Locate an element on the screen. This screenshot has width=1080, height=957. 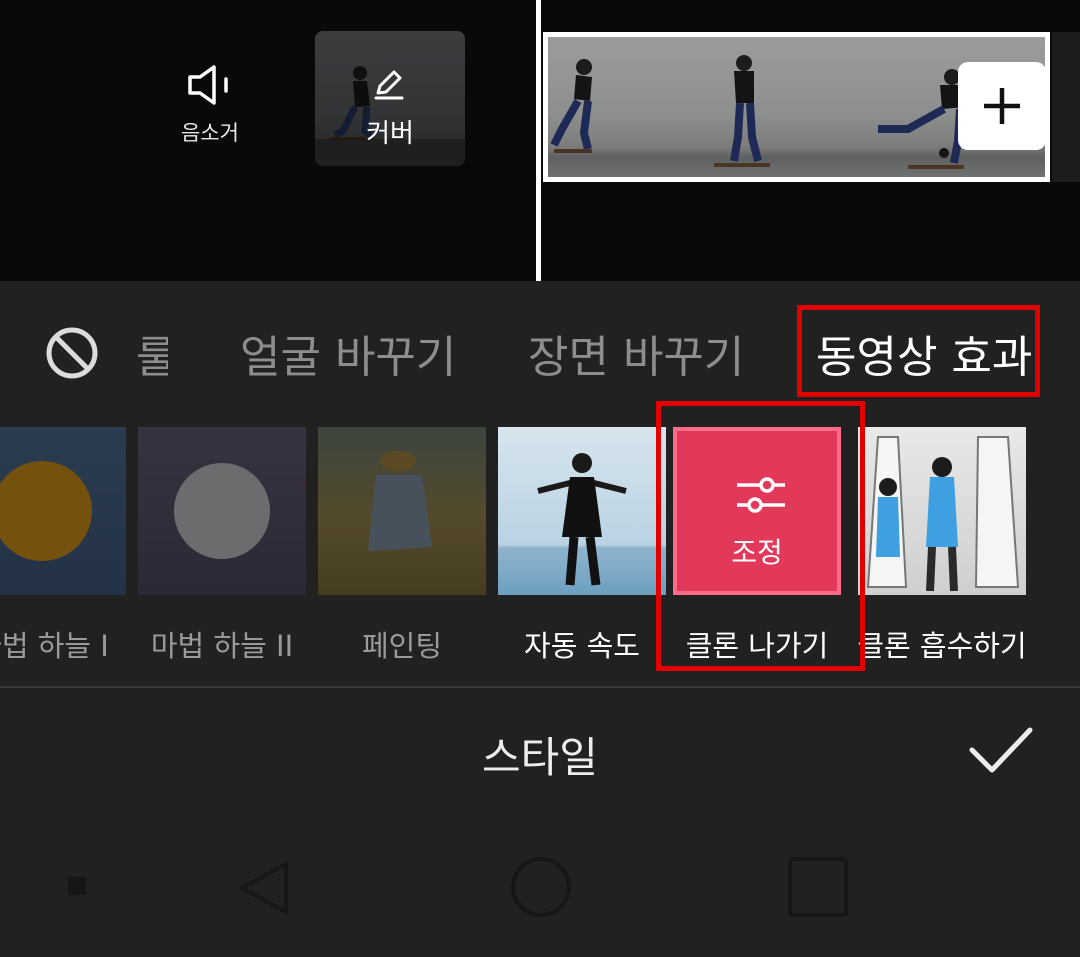
next-clip-edge is located at coordinates (1066, 107).